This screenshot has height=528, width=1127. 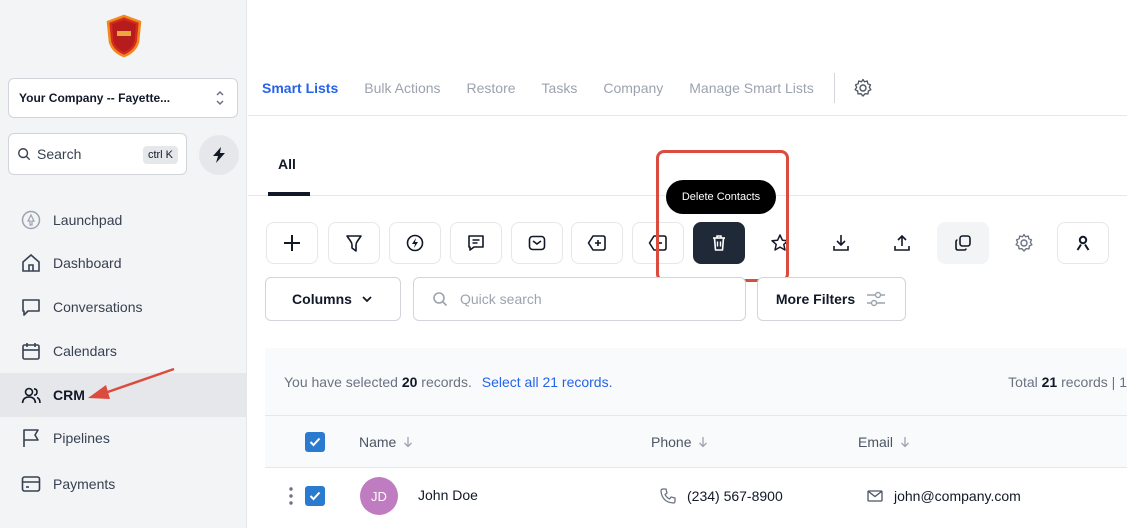 I want to click on settings-icon, so click(x=1024, y=242).